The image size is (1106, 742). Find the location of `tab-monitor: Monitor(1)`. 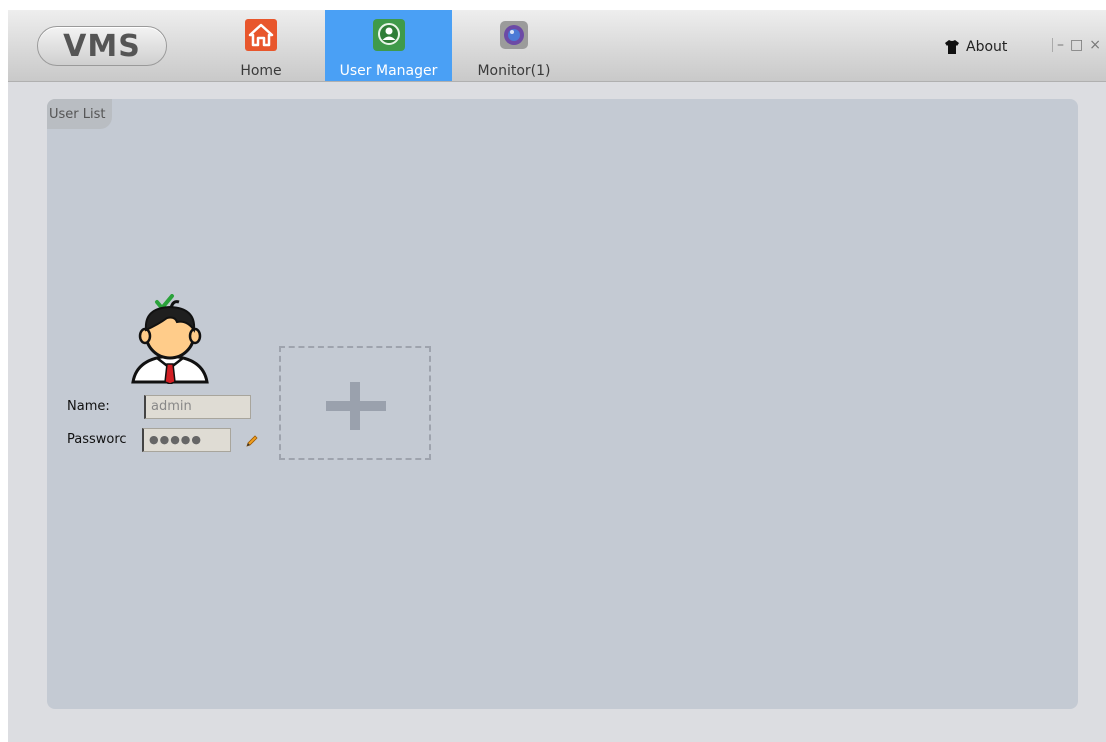

tab-monitor: Monitor(1) is located at coordinates (514, 45).